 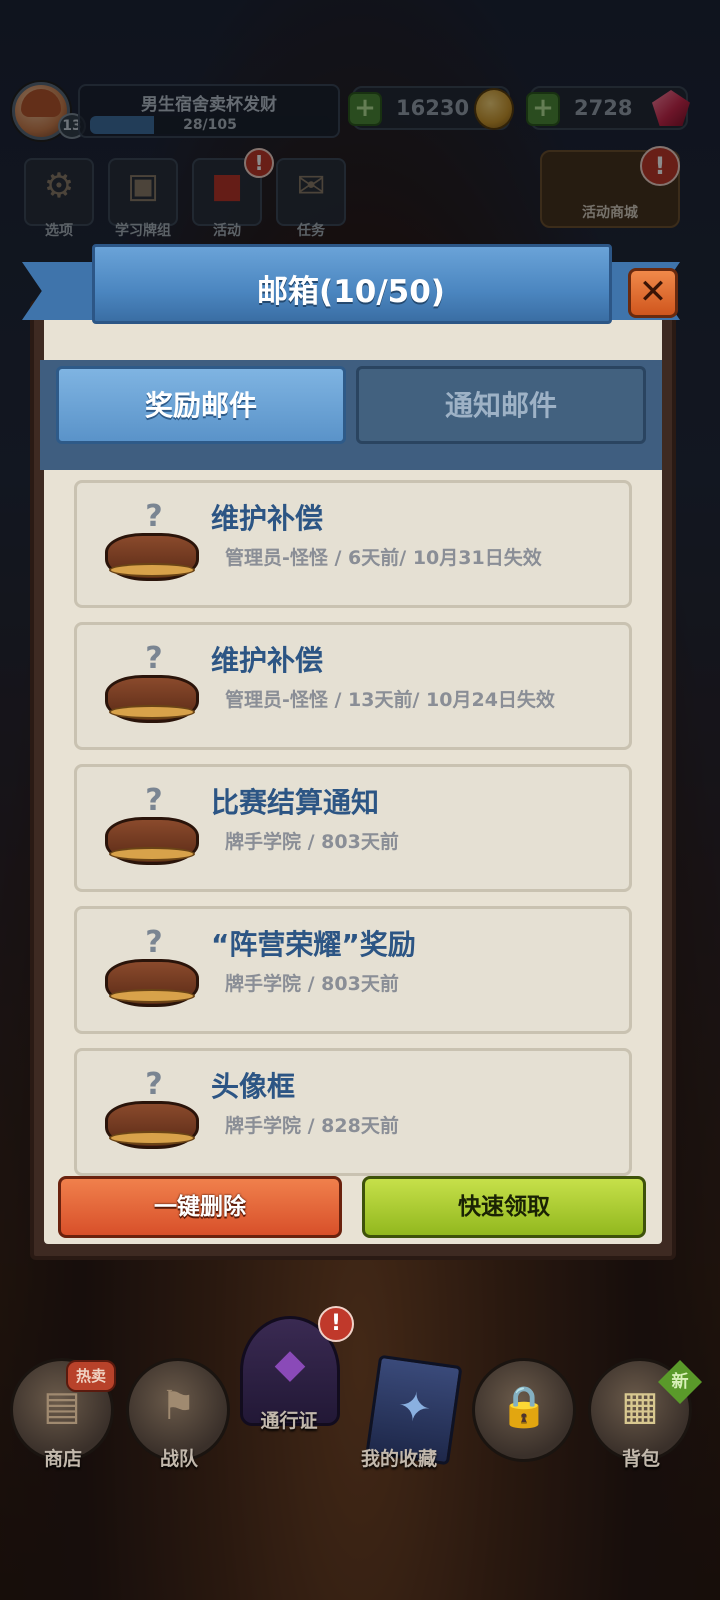 I want to click on mail-title: 比赛结算通知, so click(x=295, y=802).